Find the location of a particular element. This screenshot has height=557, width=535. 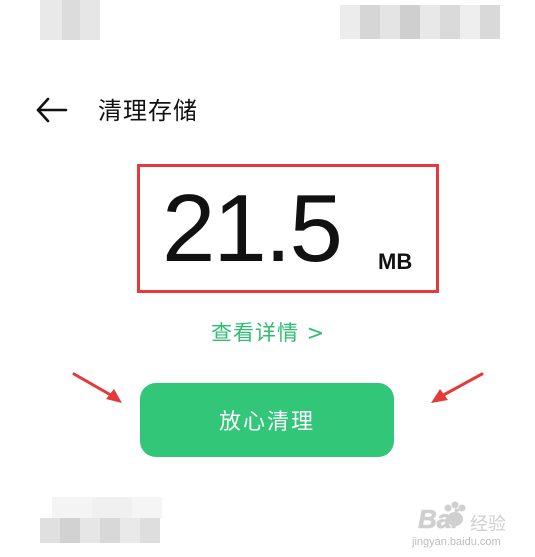

watermark-brand-tail: 经验 is located at coordinates (488, 524).